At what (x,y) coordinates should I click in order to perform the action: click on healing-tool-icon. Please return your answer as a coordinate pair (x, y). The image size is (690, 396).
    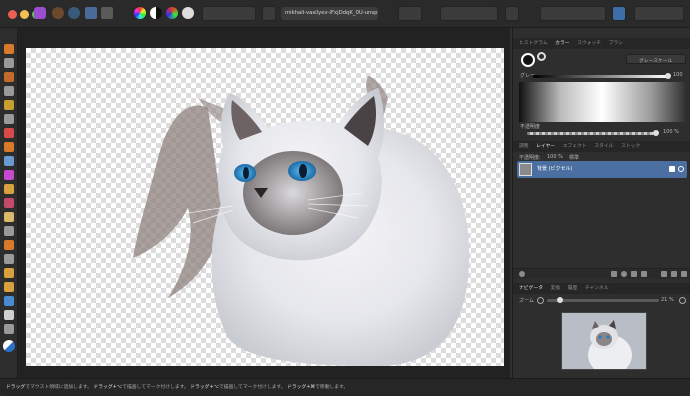
    Looking at the image, I should click on (9, 259).